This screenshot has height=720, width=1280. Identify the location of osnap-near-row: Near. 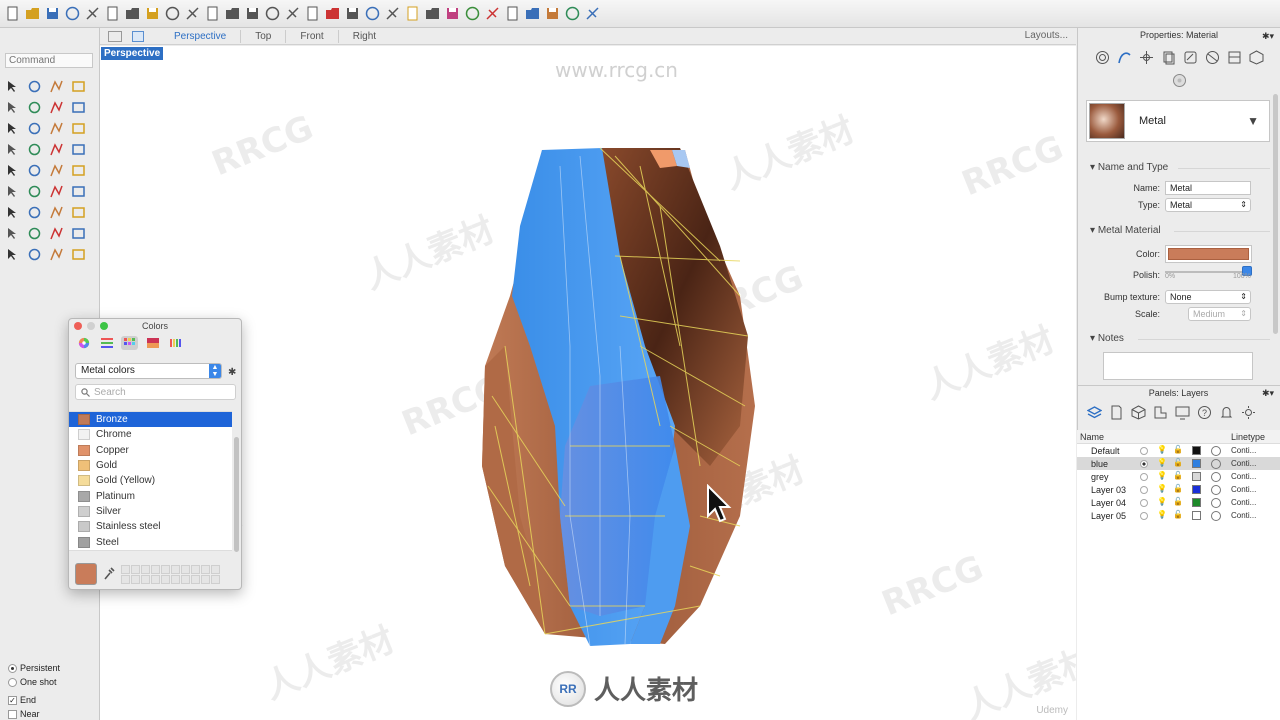
(52, 713).